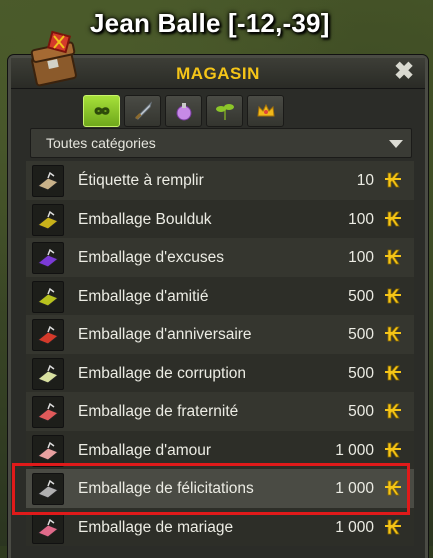 This screenshot has height=558, width=433. I want to click on plant-icon, so click(224, 112).